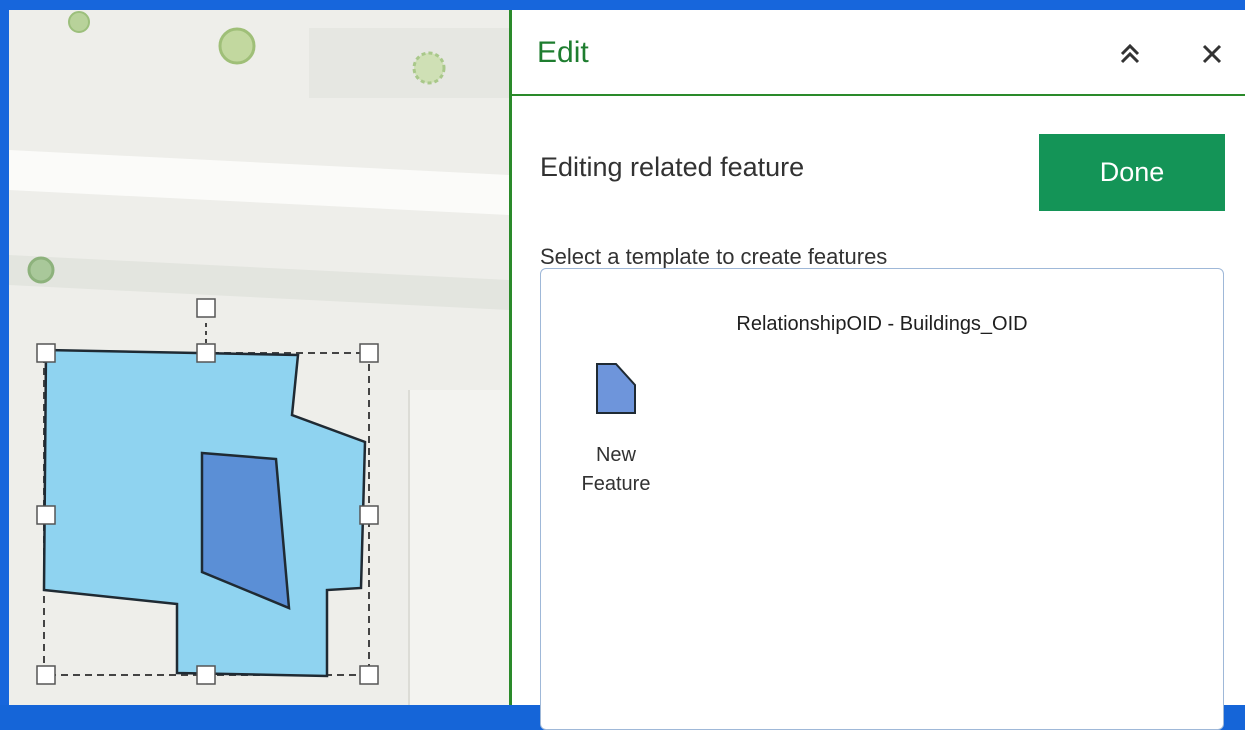 The image size is (1245, 730). Describe the element at coordinates (616, 470) in the screenshot. I see `template-label: New Feature` at that location.